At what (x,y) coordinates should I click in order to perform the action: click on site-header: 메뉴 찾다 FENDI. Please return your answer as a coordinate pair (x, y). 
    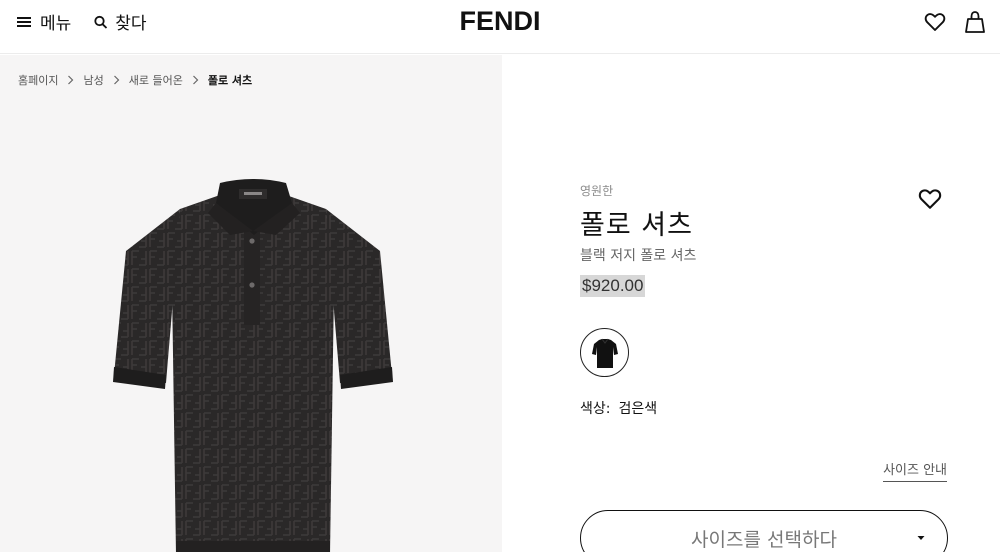
    Looking at the image, I should click on (500, 27).